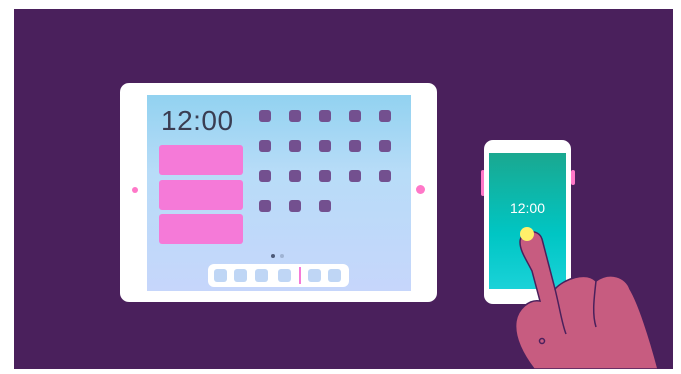 This screenshot has width=681, height=374. I want to click on pointing-hand-icon, so click(586, 300).